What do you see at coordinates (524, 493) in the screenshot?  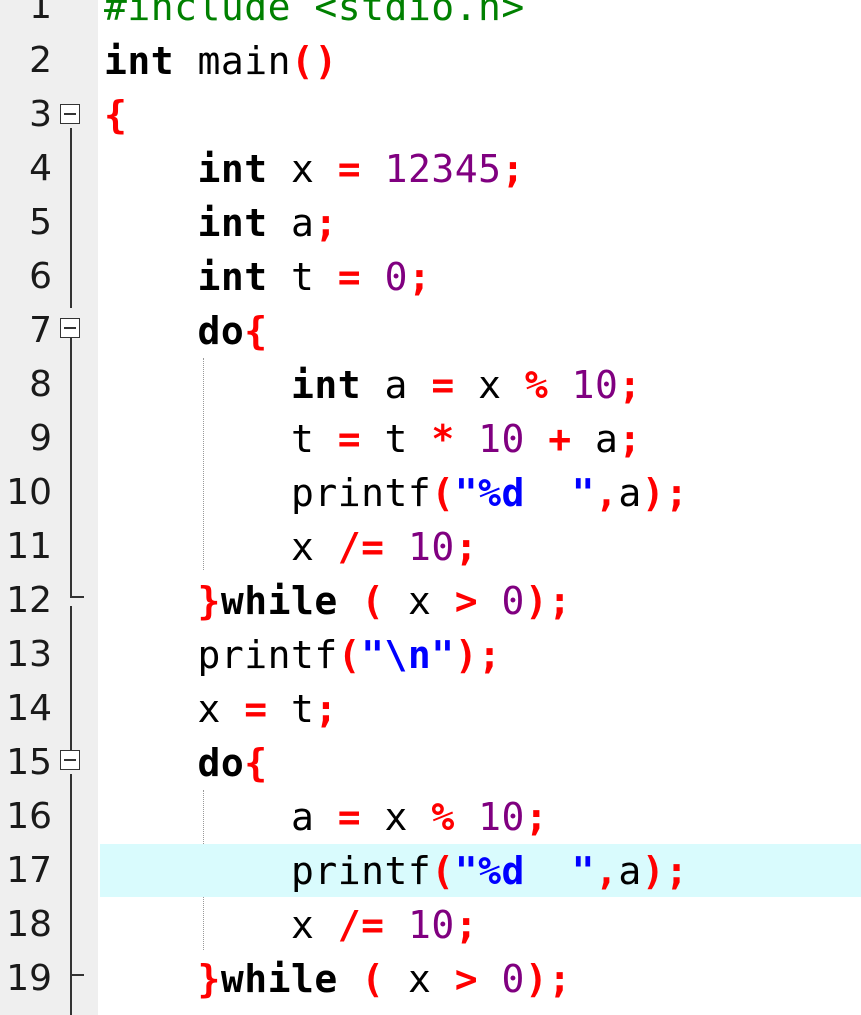 I see `code-token: "%d "` at bounding box center [524, 493].